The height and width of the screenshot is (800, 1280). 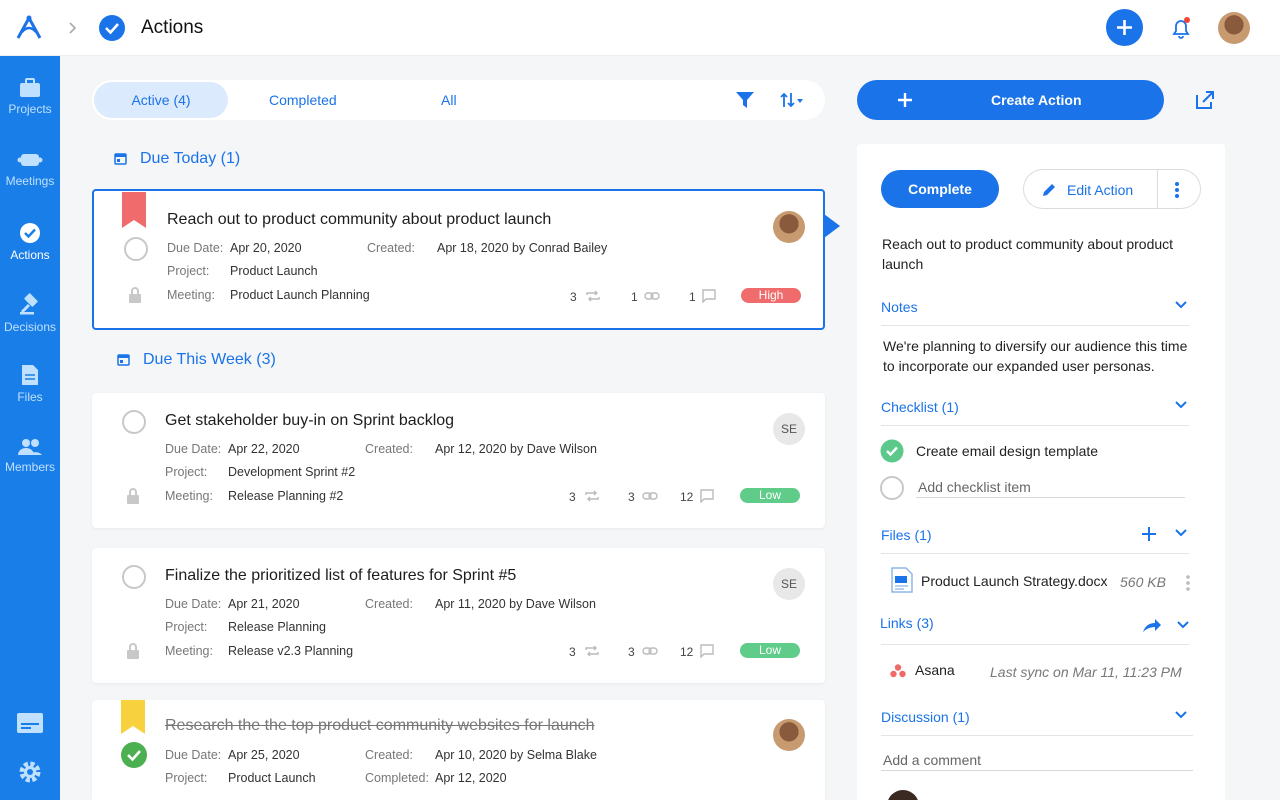 I want to click on priority-badge: Low, so click(x=770, y=495).